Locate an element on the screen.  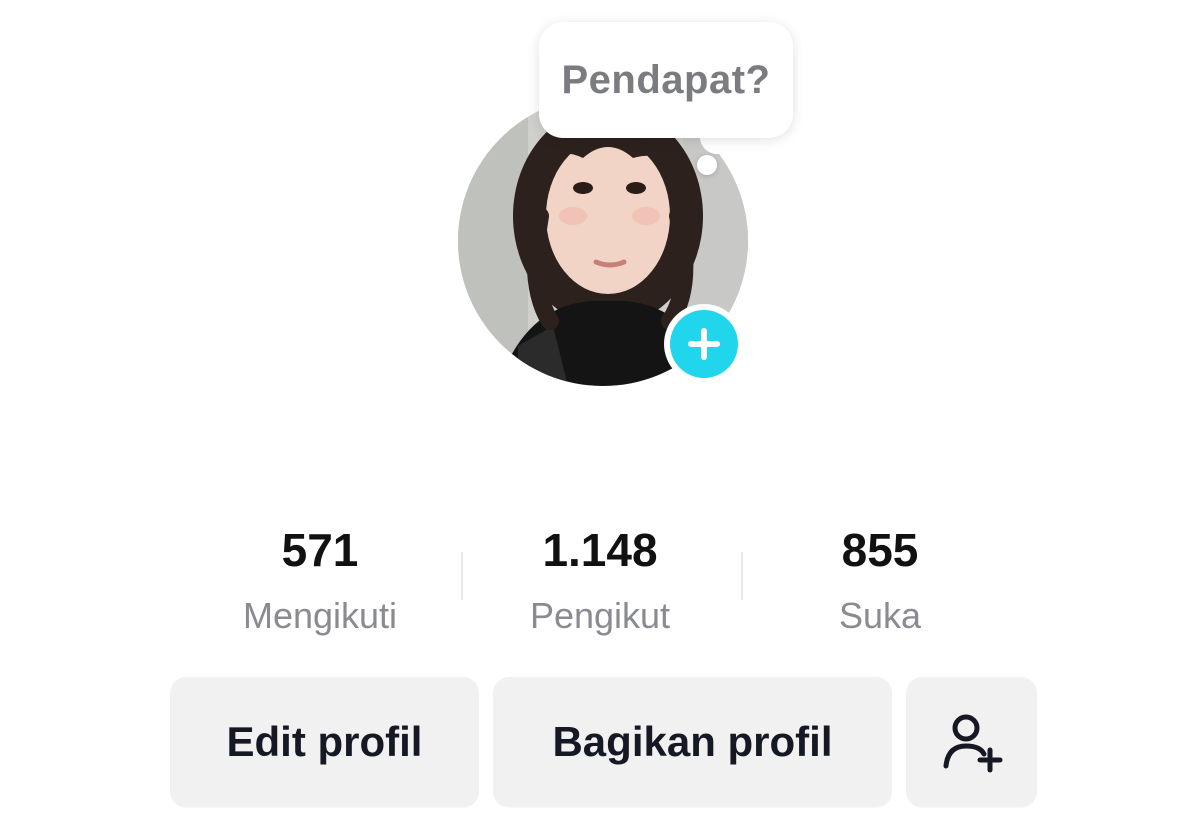
stat-followers: 1.148 Pengikut is located at coordinates (600, 581).